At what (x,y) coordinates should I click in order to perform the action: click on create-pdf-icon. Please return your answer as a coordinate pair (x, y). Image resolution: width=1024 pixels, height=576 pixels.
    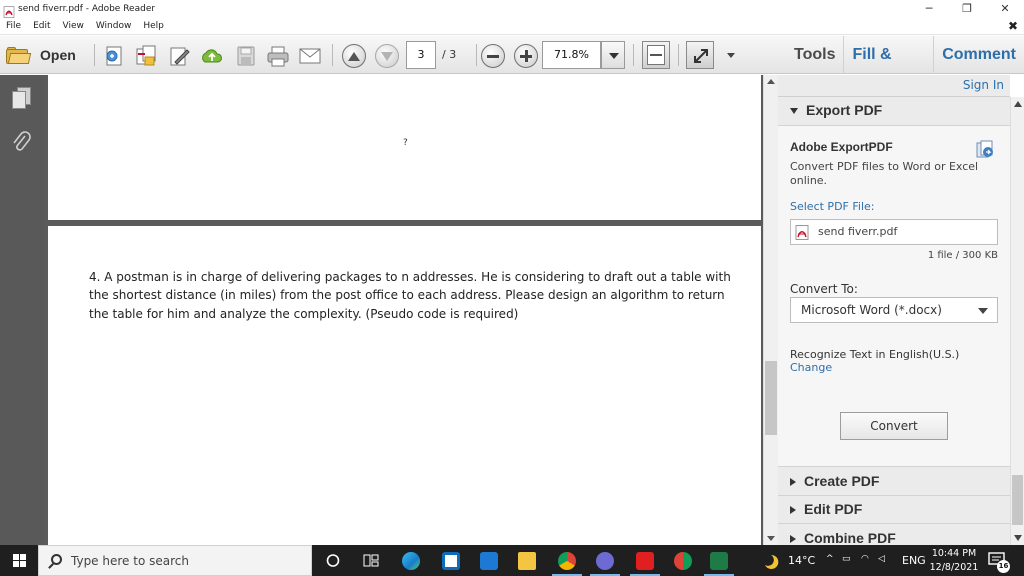
    Looking at the image, I should click on (114, 56).